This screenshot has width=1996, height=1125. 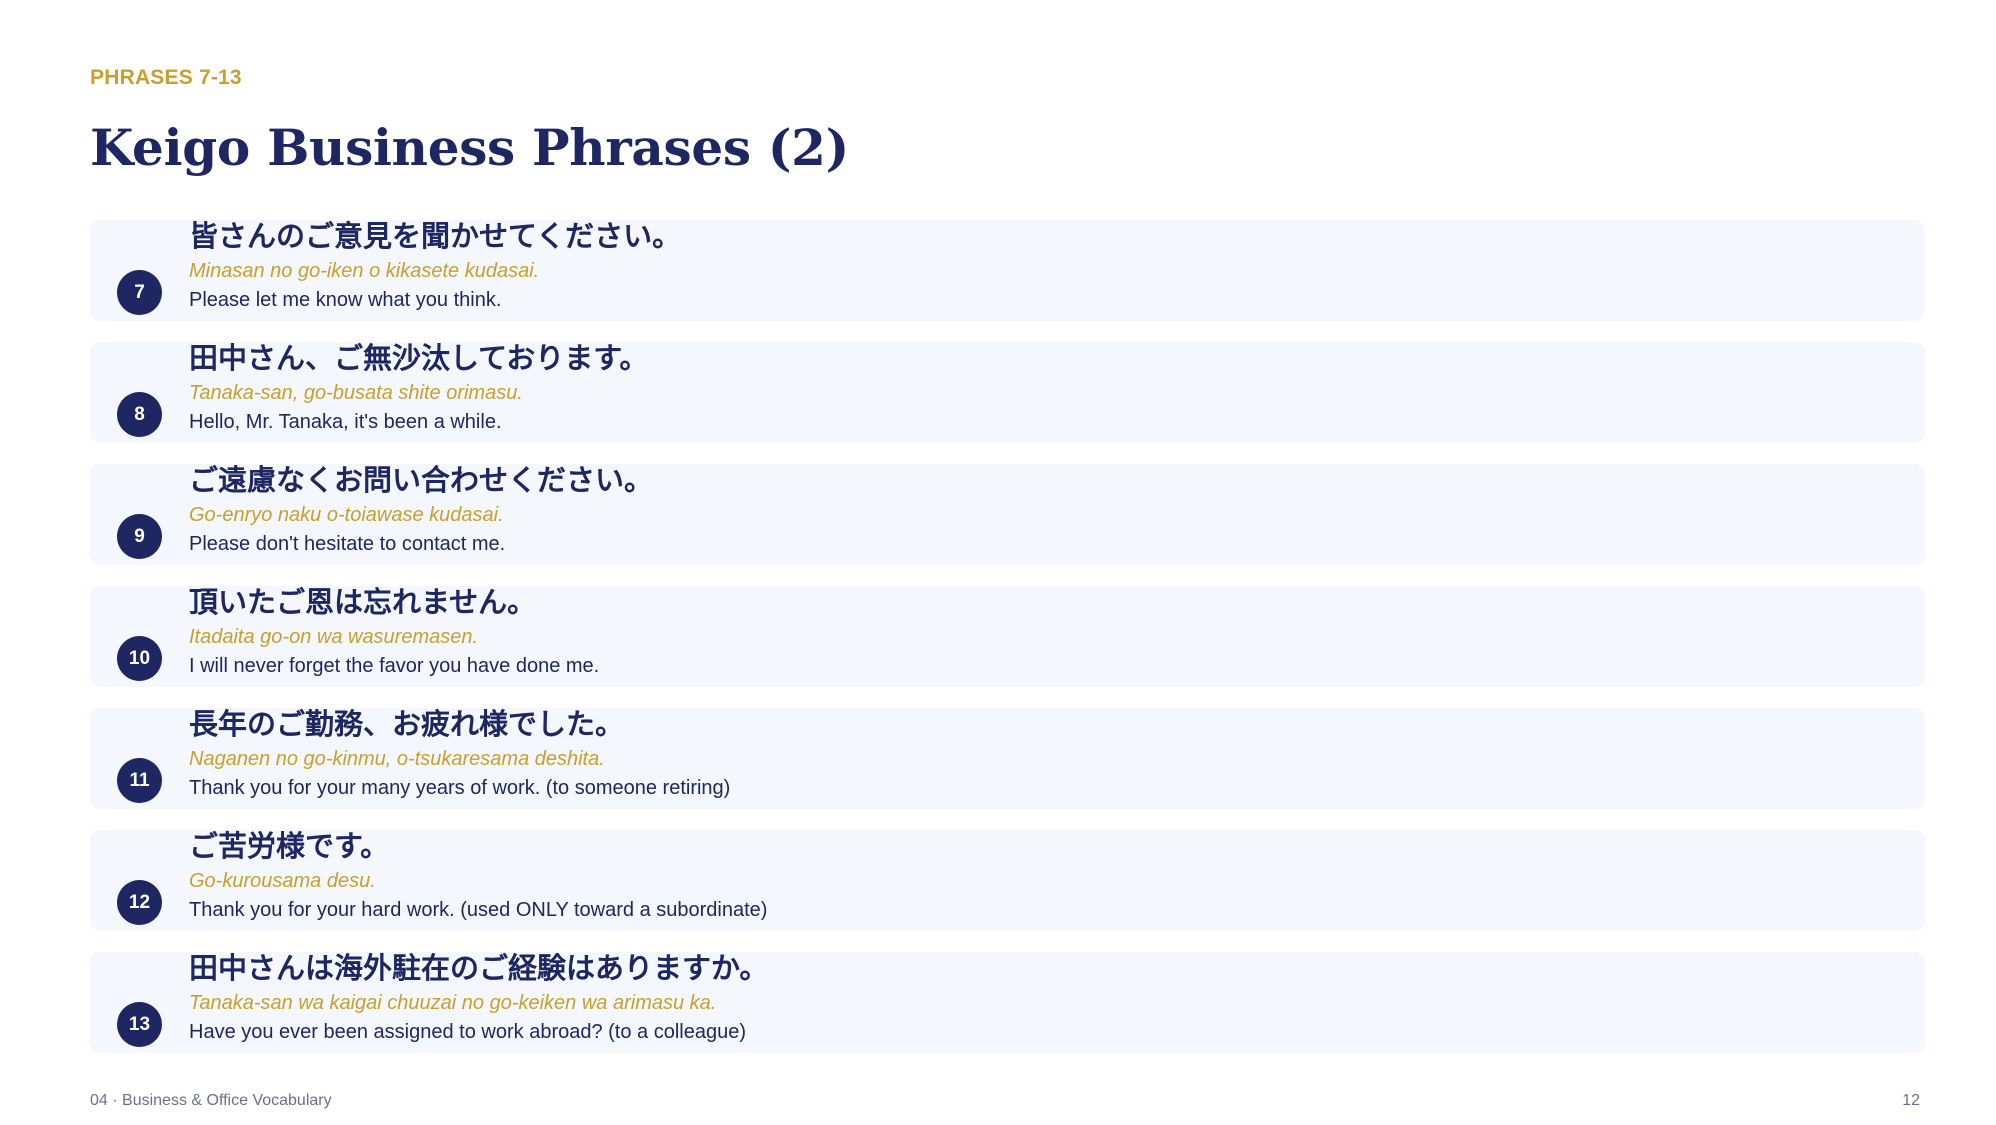 What do you see at coordinates (282, 881) in the screenshot?
I see `phrase-romaji: Go-kurousama desu.` at bounding box center [282, 881].